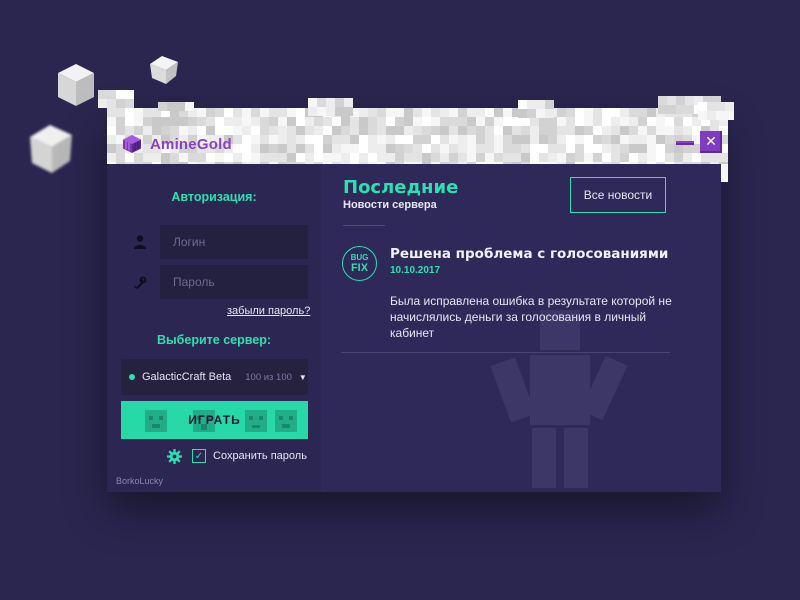  What do you see at coordinates (240, 282) in the screenshot?
I see `password-input` at bounding box center [240, 282].